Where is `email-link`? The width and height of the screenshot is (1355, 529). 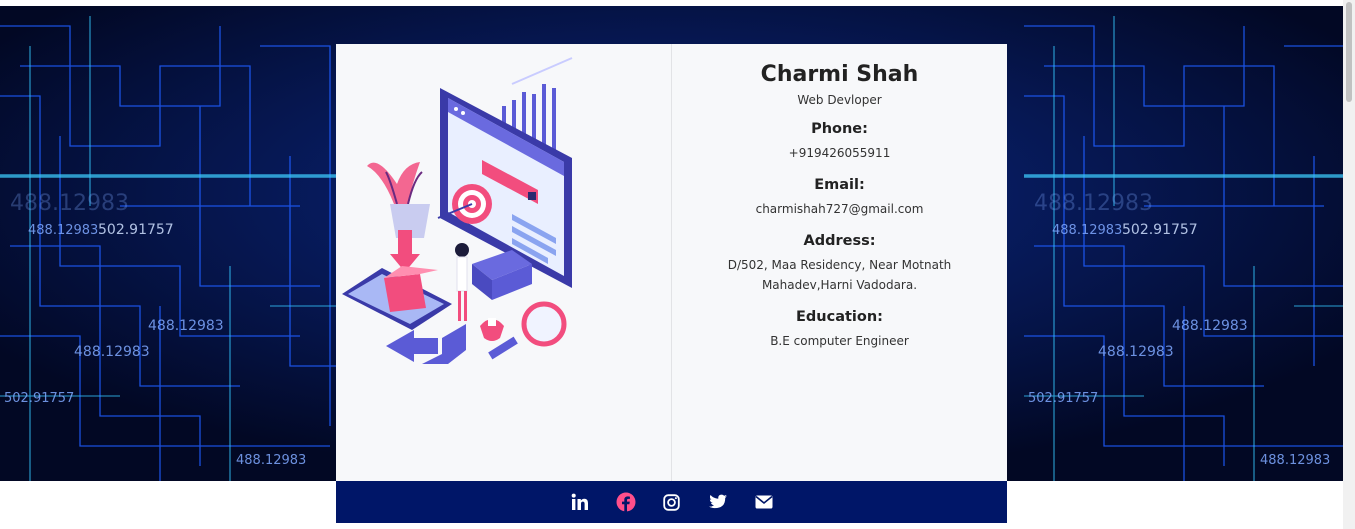 email-link is located at coordinates (764, 502).